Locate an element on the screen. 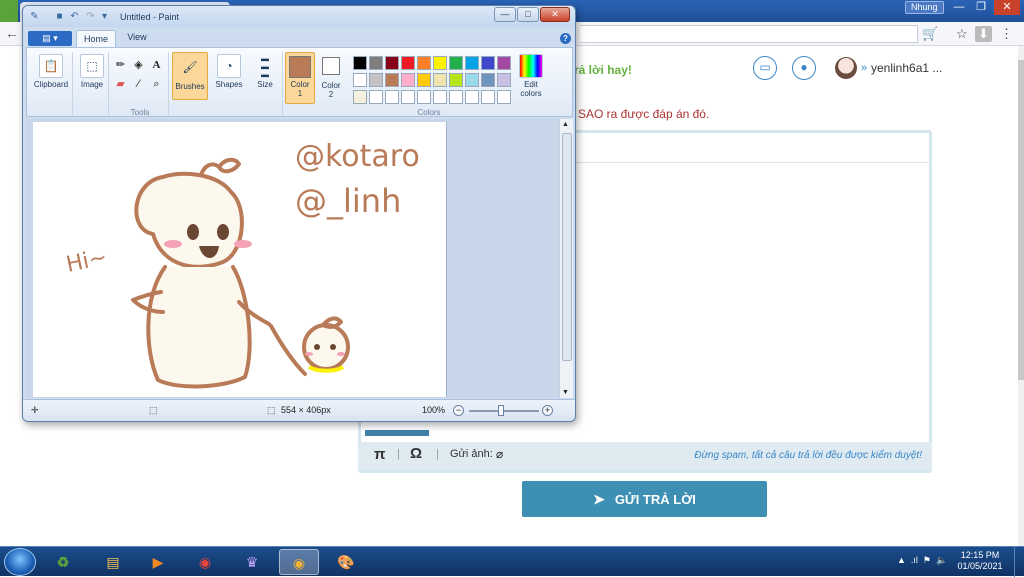 The image size is (1024, 577). system-tray: ▲ .ıl ⚑ 🔈 is located at coordinates (922, 560).